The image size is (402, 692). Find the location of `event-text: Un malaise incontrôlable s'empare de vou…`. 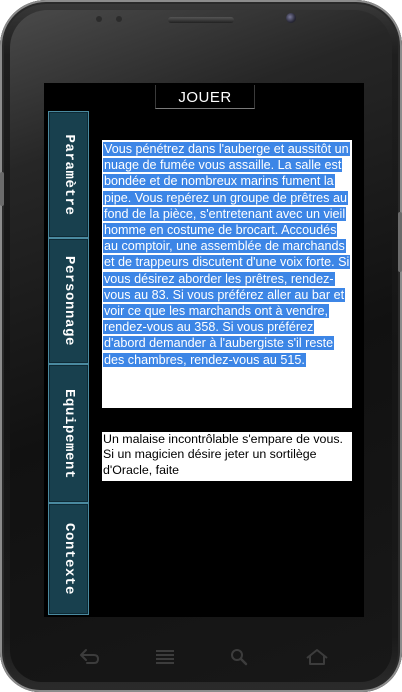

event-text: Un malaise incontrôlable s'empare de vou… is located at coordinates (223, 454).